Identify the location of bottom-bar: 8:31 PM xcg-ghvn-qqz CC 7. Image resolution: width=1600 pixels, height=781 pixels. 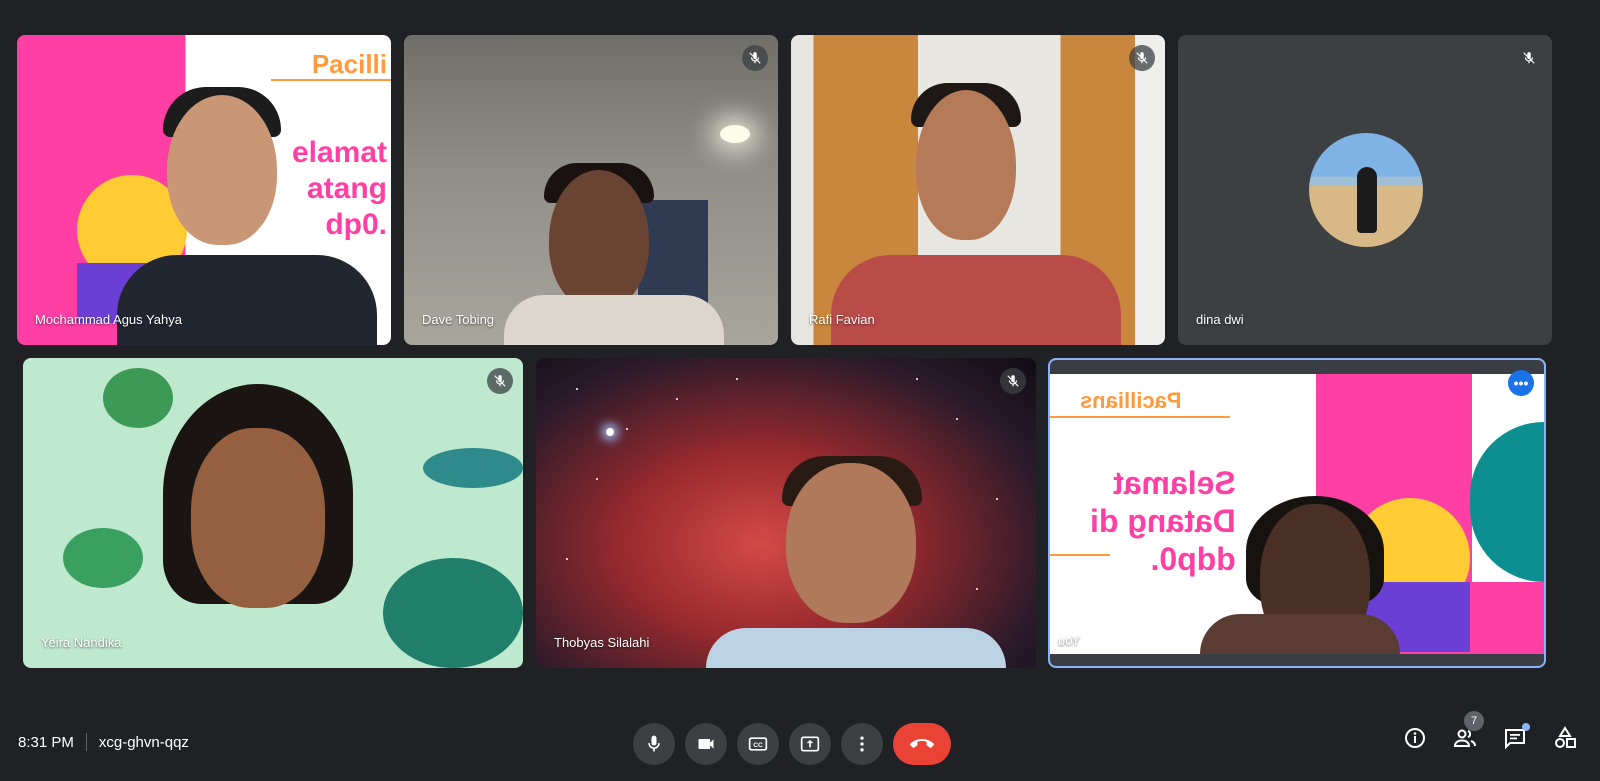
(800, 746).